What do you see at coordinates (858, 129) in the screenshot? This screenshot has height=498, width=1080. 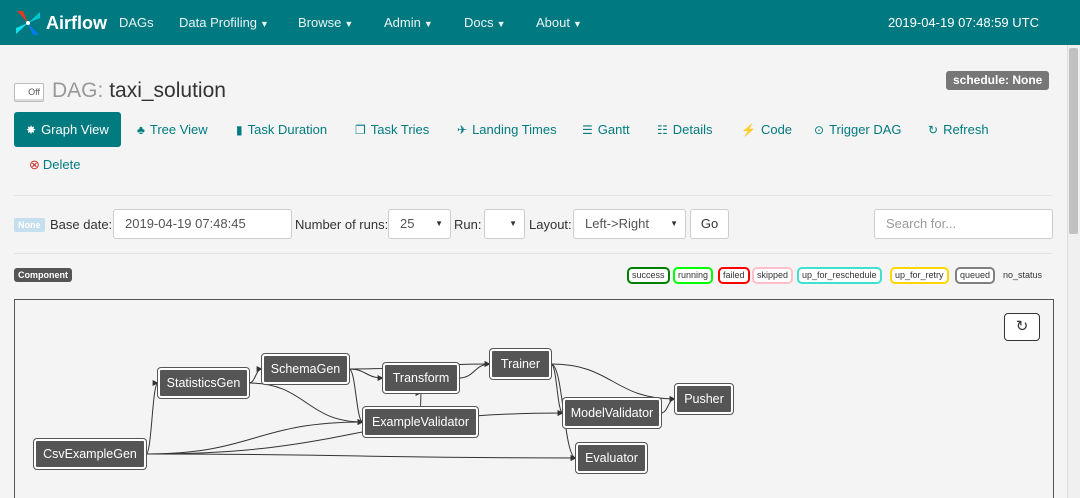 I see `tab-trigger-dag: ⊙ Trigger DAG` at bounding box center [858, 129].